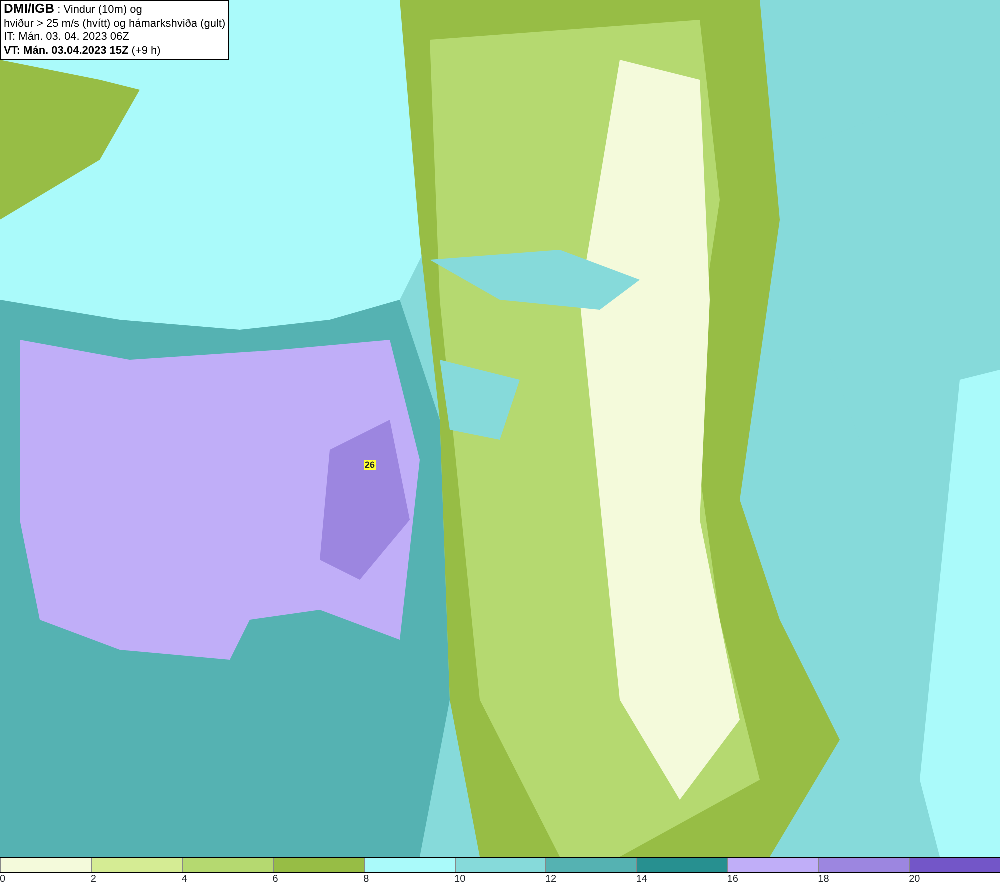 This screenshot has height=887, width=1000. What do you see at coordinates (114, 24) in the screenshot?
I see `title-line: hviður > 25 m/s (hvítt) og hámarkshviða (gult)` at bounding box center [114, 24].